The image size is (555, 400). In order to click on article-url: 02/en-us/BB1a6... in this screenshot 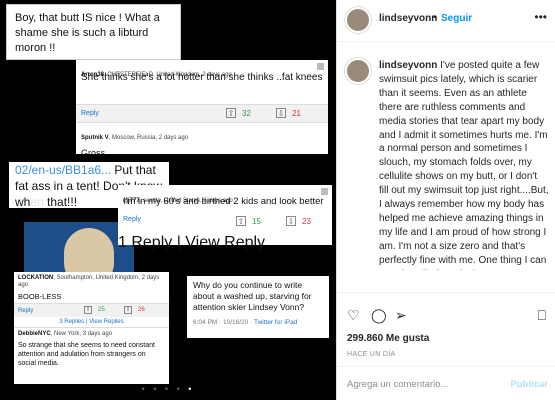, I will do `click(63, 170)`.